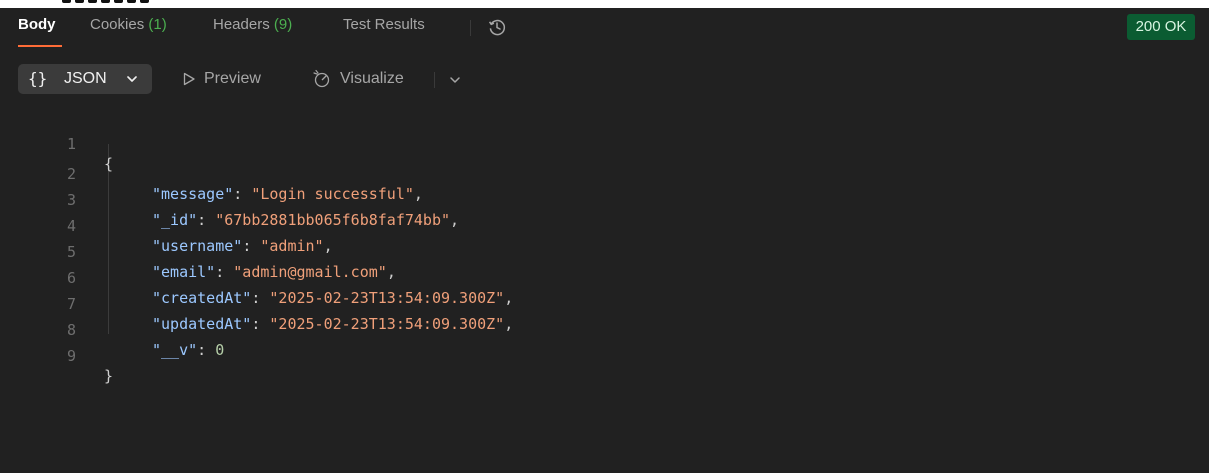 The image size is (1209, 473). Describe the element at coordinates (38, 78) in the screenshot. I see `json-braces-icon: {}` at that location.